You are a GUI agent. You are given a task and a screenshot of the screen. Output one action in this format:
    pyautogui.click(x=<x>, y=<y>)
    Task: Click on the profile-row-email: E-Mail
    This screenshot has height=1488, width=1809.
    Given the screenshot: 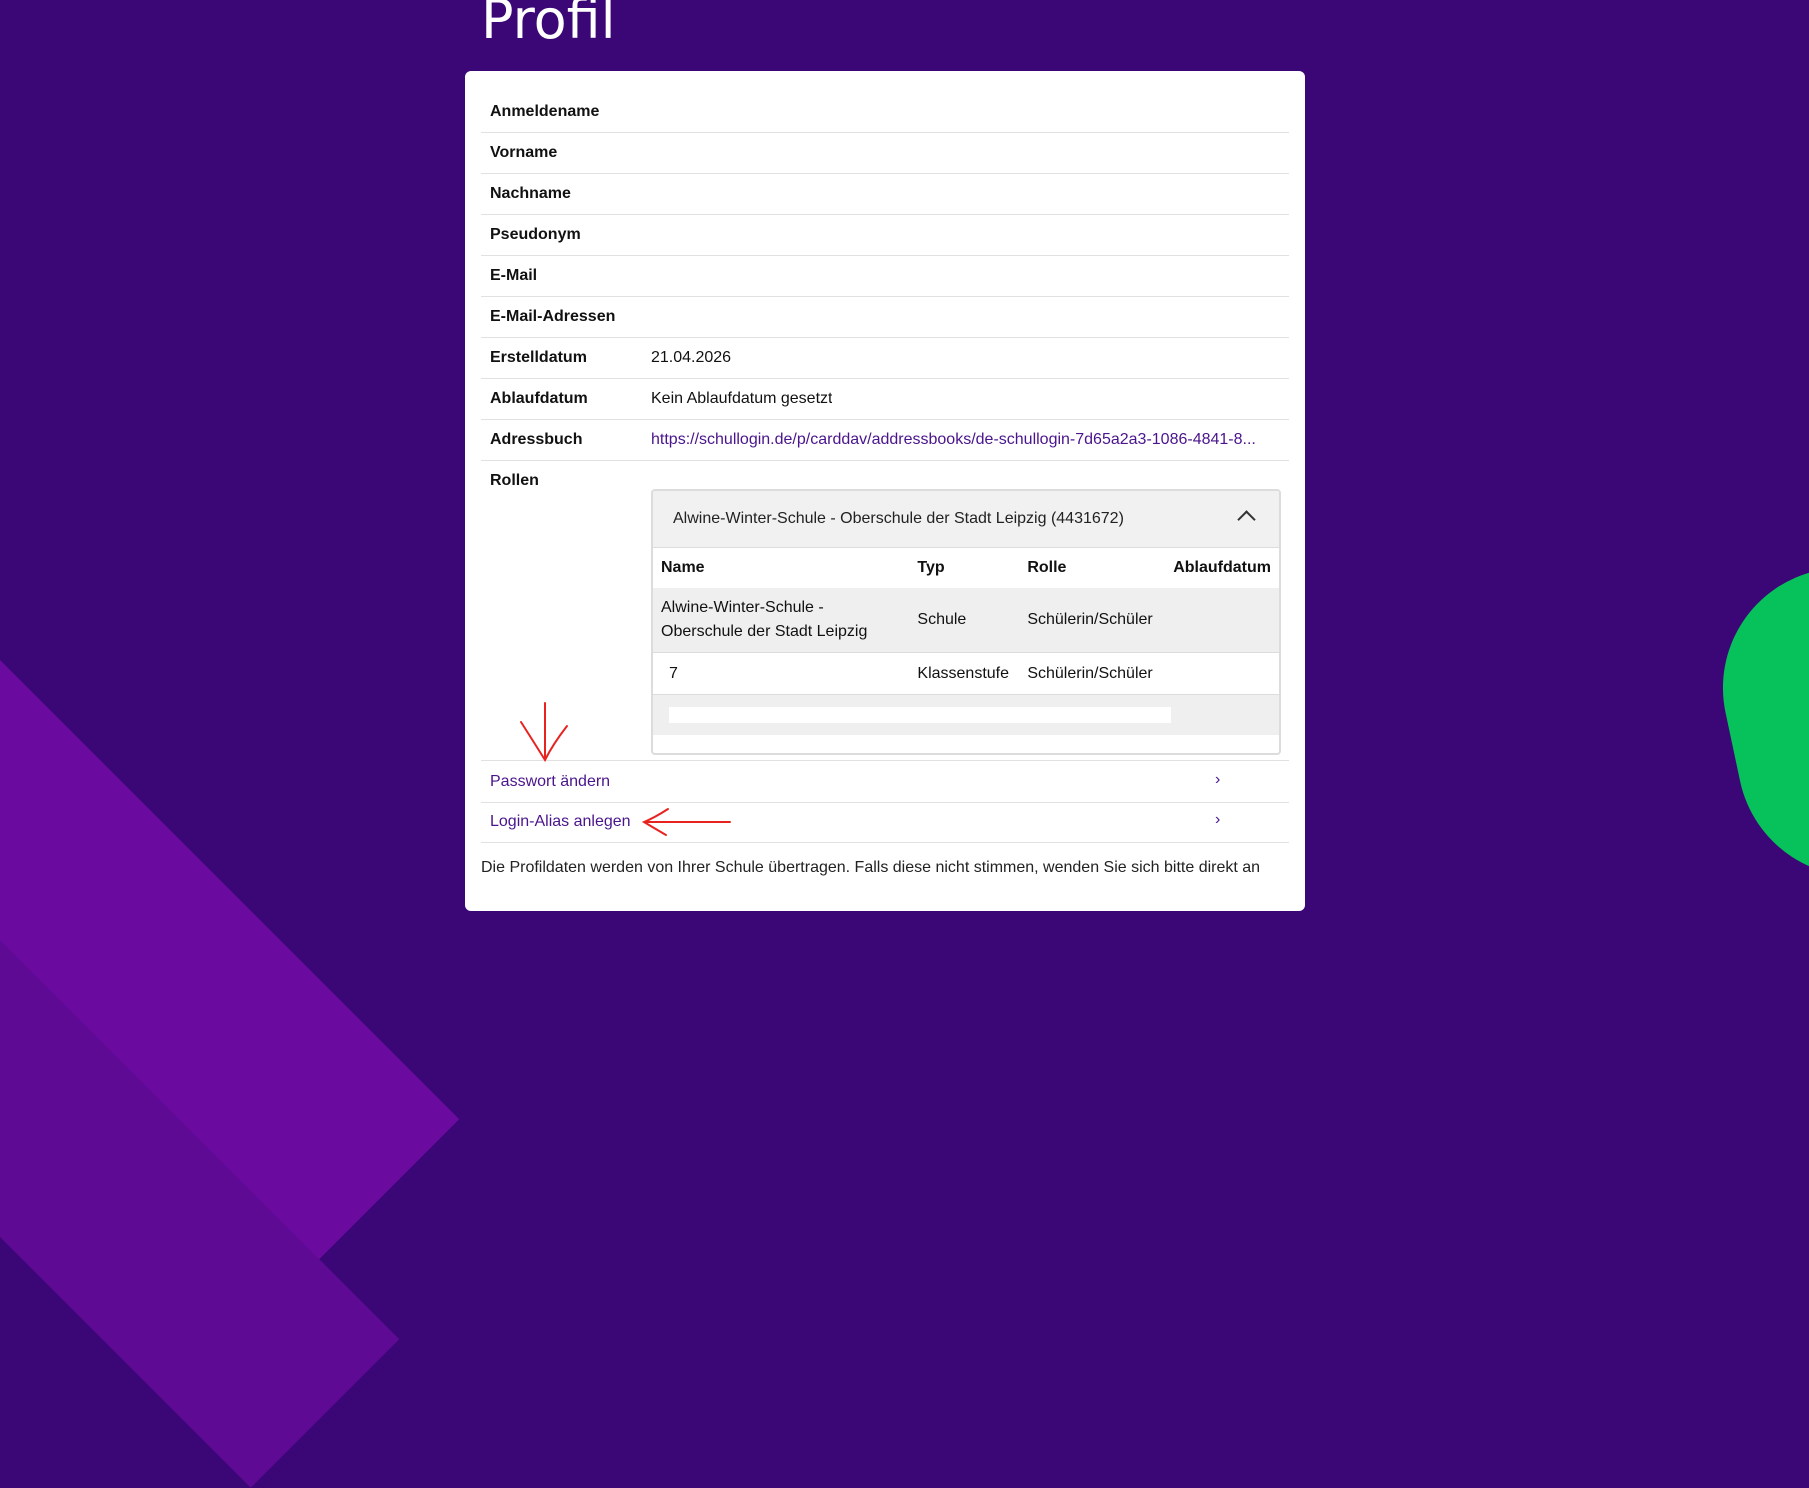 What is the action you would take?
    pyautogui.click(x=885, y=276)
    